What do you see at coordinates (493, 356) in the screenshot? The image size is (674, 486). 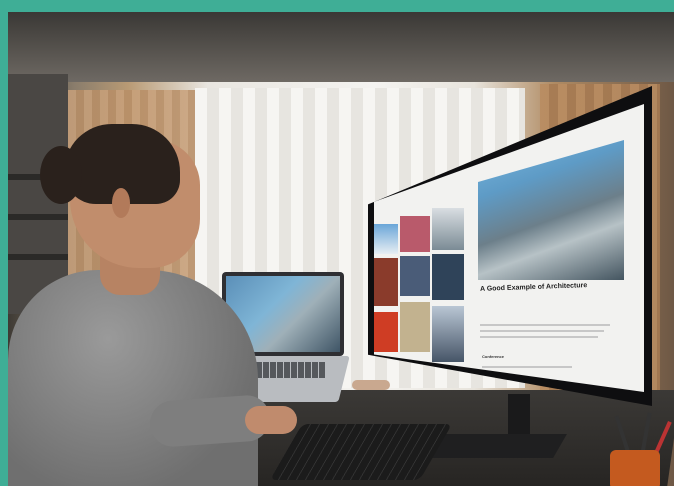 I see `screen-subheading: Conference` at bounding box center [493, 356].